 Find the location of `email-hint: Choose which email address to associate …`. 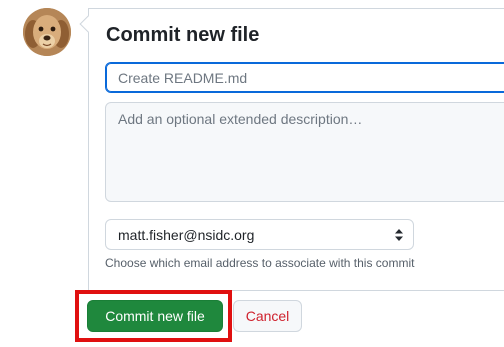

email-hint: Choose which email address to associate … is located at coordinates (260, 263).